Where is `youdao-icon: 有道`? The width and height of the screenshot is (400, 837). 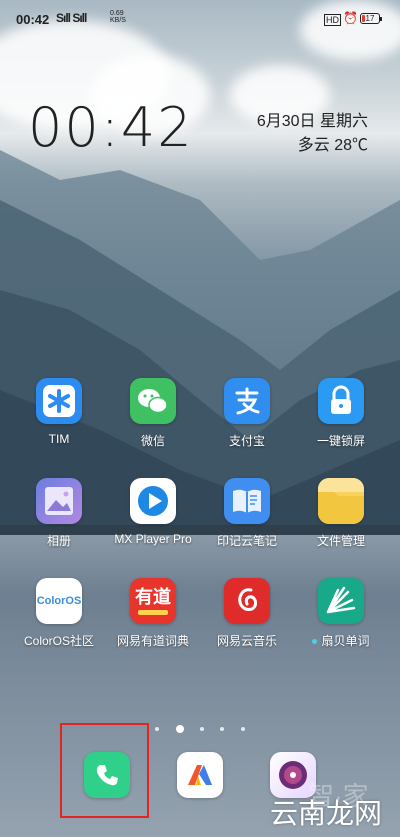 youdao-icon: 有道 is located at coordinates (153, 601).